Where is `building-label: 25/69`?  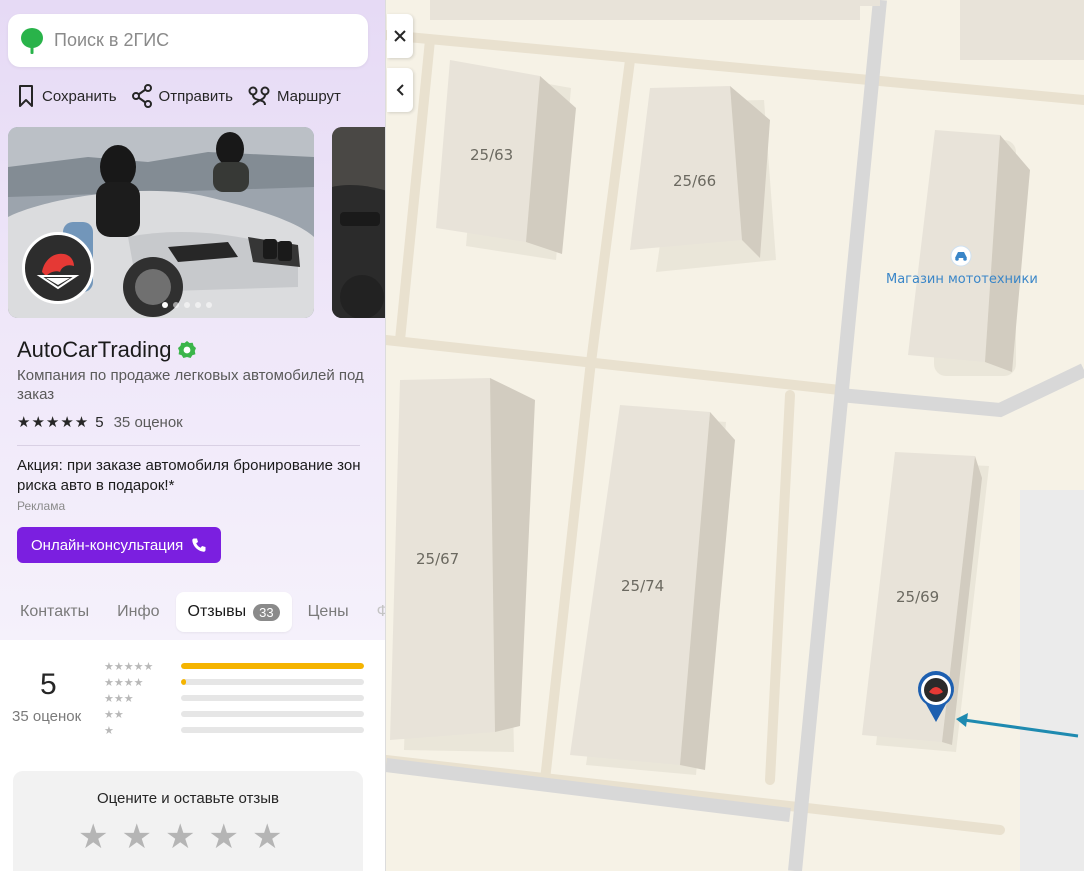
building-label: 25/69 is located at coordinates (917, 597).